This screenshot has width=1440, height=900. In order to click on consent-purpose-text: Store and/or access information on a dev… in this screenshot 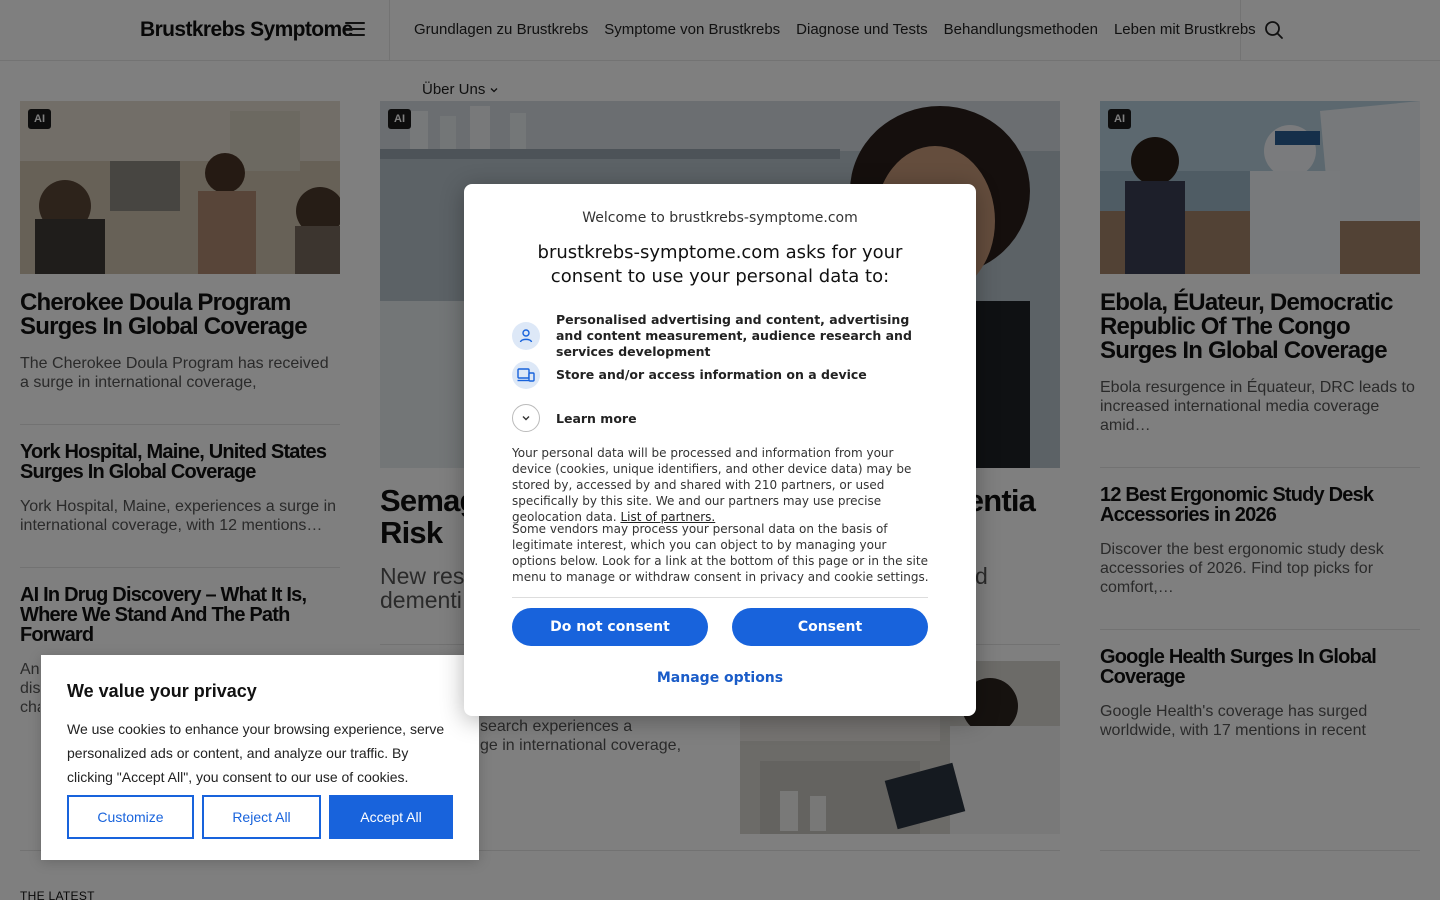, I will do `click(711, 374)`.